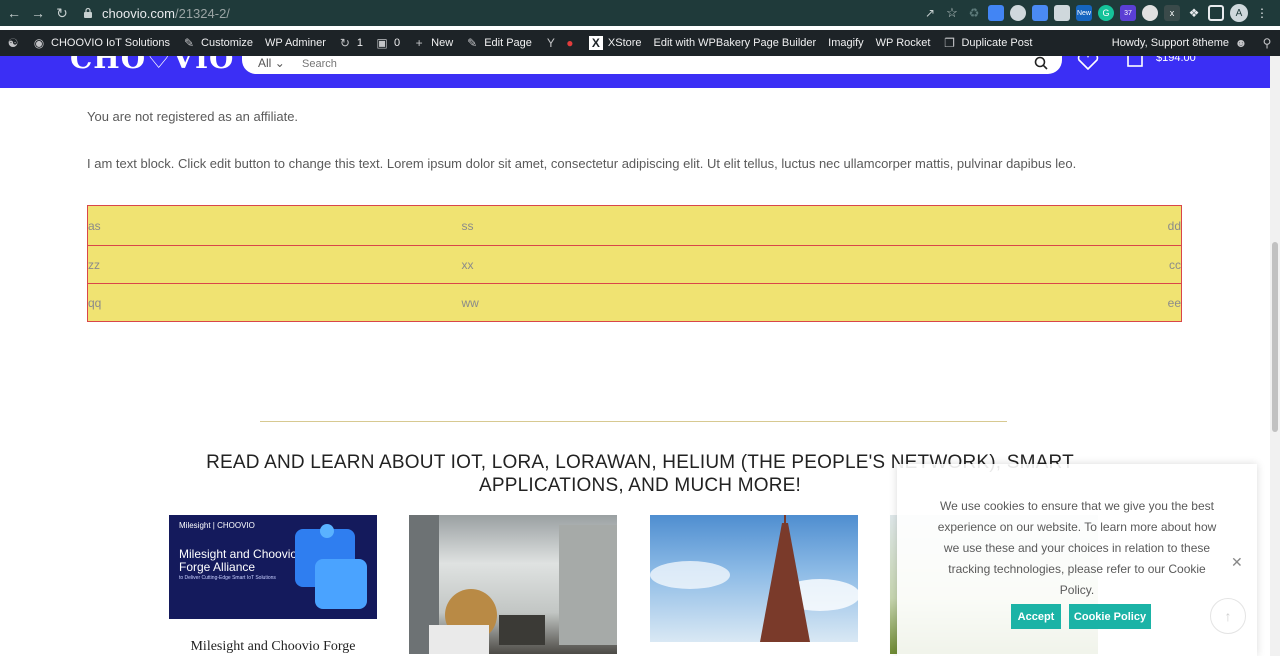 This screenshot has width=1280, height=656. I want to click on table-row: as ss dd, so click(634, 225).